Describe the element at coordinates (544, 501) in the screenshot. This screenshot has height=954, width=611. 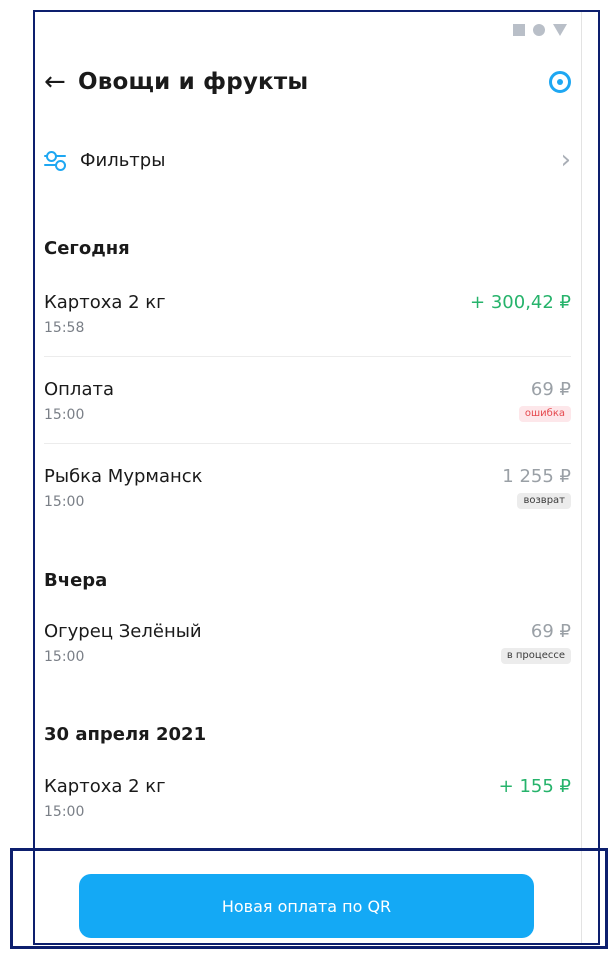
I see `status-badge-refund: возврат` at that location.